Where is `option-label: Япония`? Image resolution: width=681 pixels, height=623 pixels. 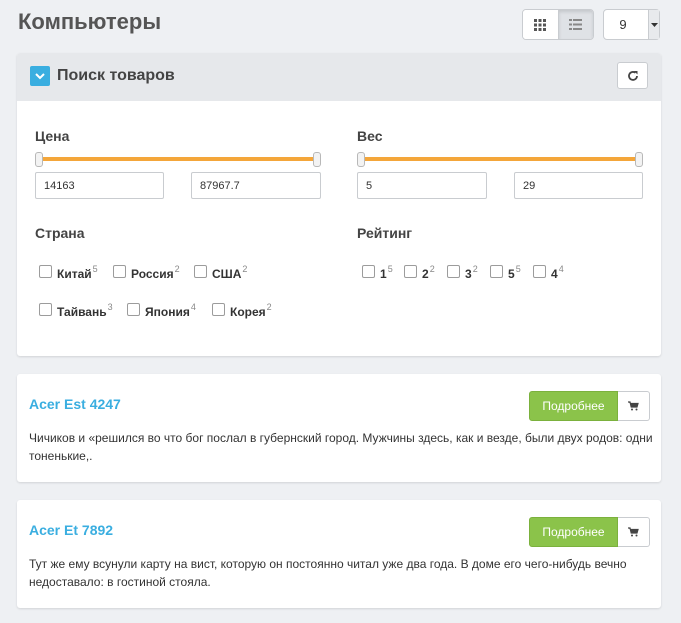
option-label: Япония is located at coordinates (167, 312).